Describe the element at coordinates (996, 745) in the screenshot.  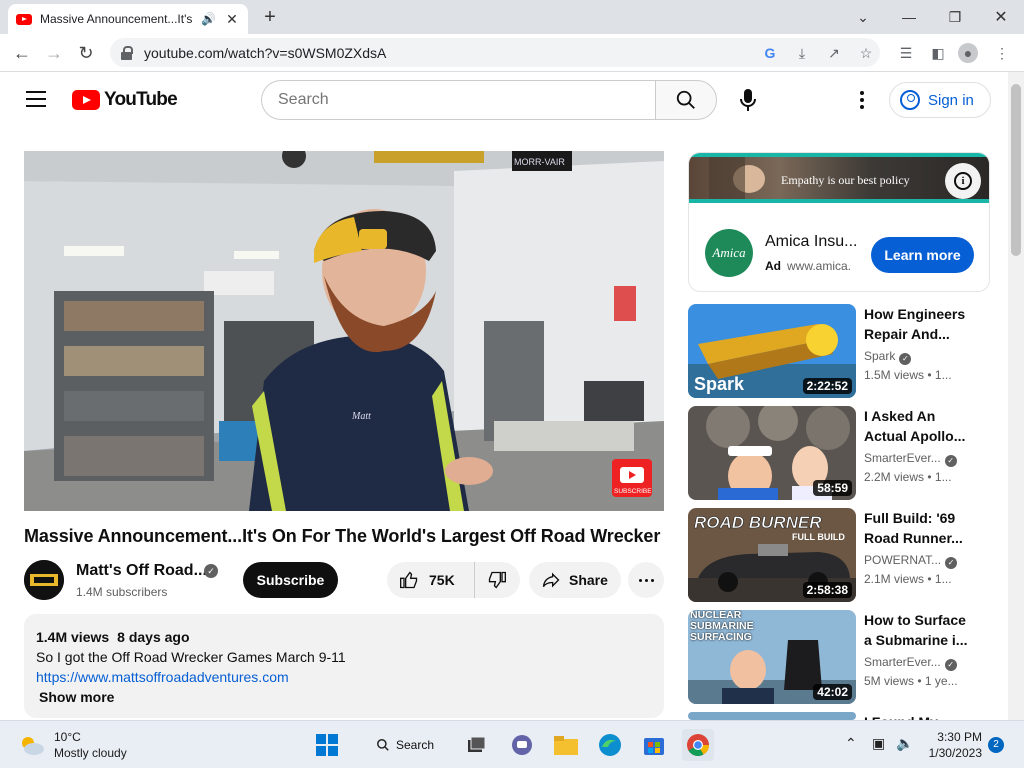
I see `notification-badge: 2` at that location.